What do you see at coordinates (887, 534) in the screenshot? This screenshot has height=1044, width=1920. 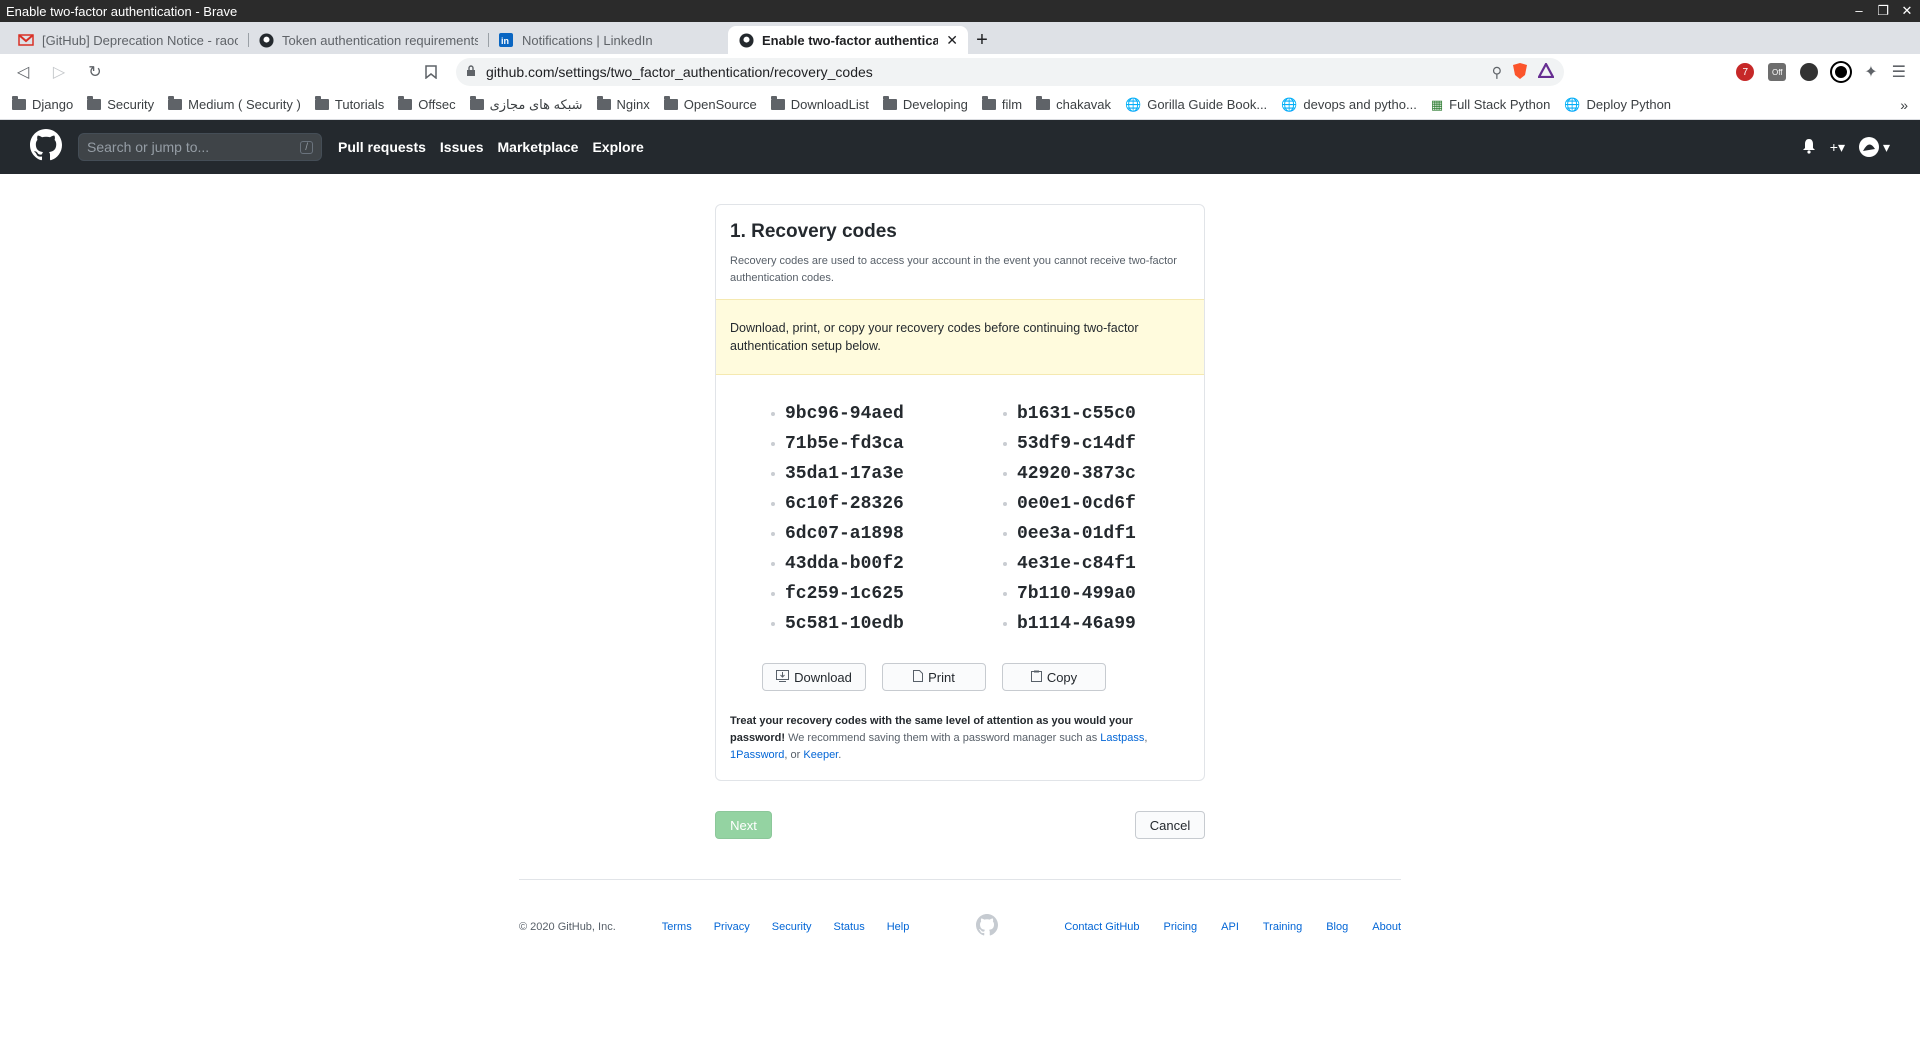 I see `recovery-code: 6dc07-a1898` at bounding box center [887, 534].